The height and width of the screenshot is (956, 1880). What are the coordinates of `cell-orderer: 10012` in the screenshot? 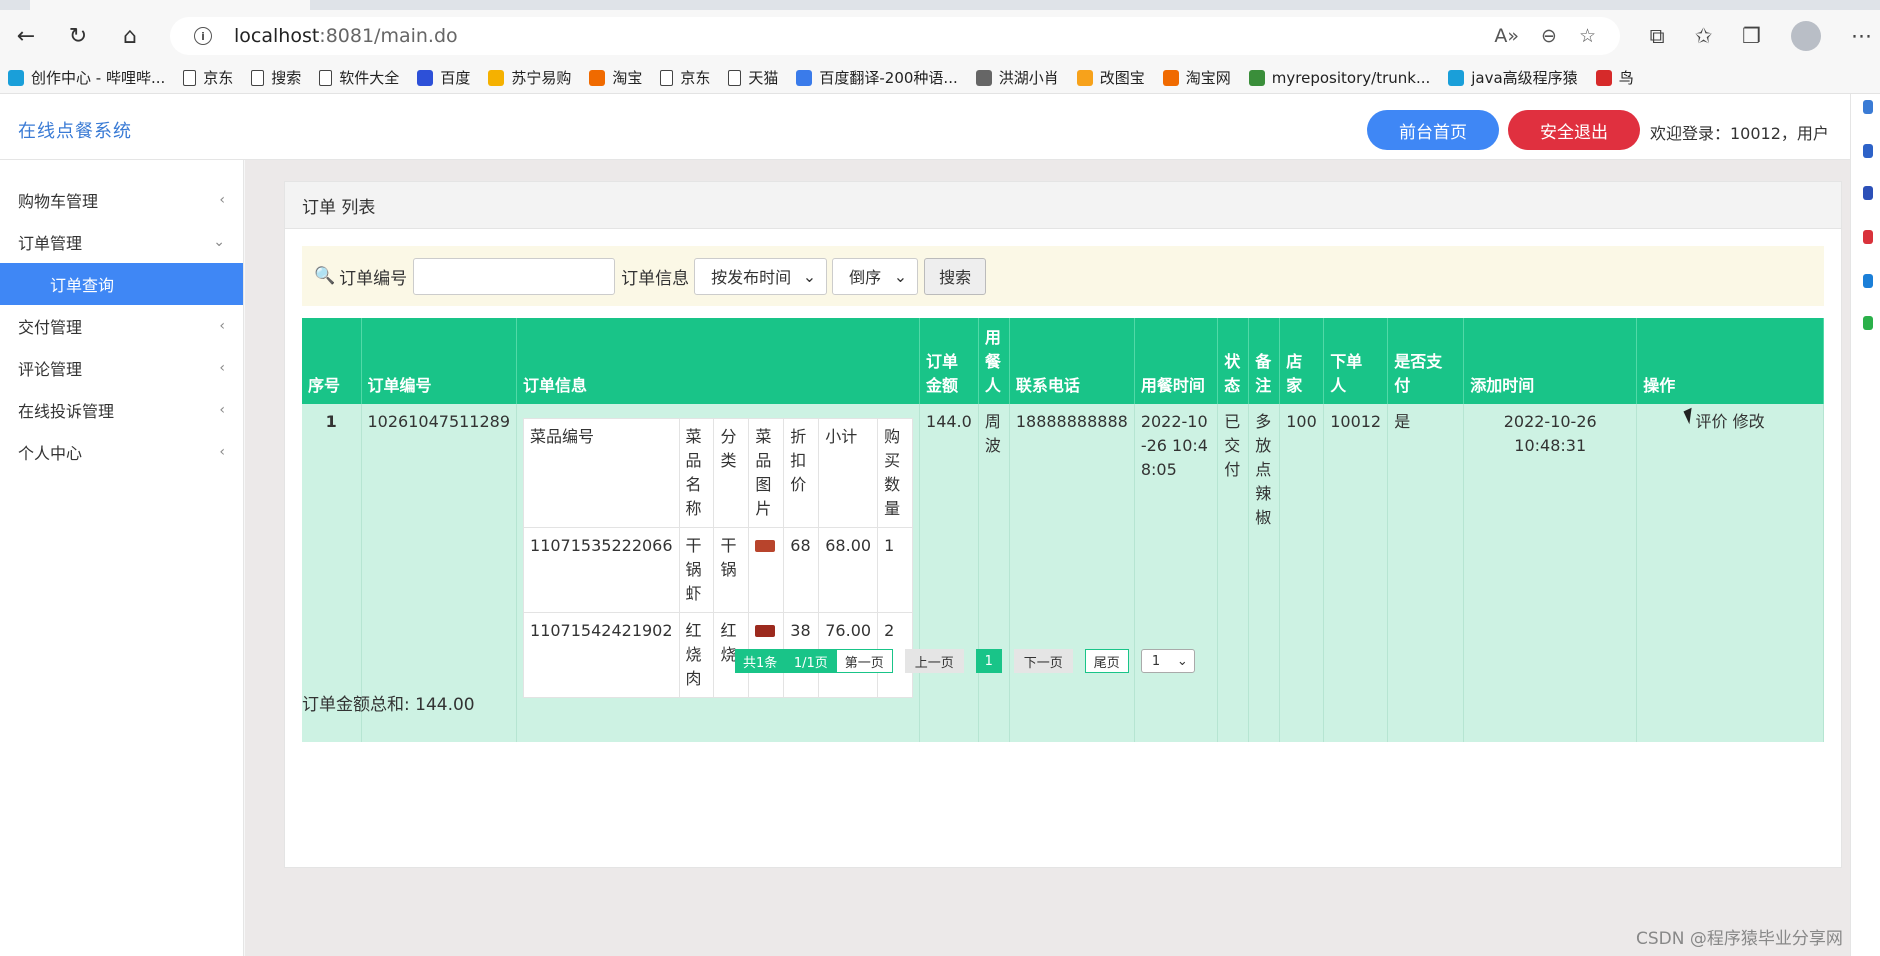 It's located at (1356, 573).